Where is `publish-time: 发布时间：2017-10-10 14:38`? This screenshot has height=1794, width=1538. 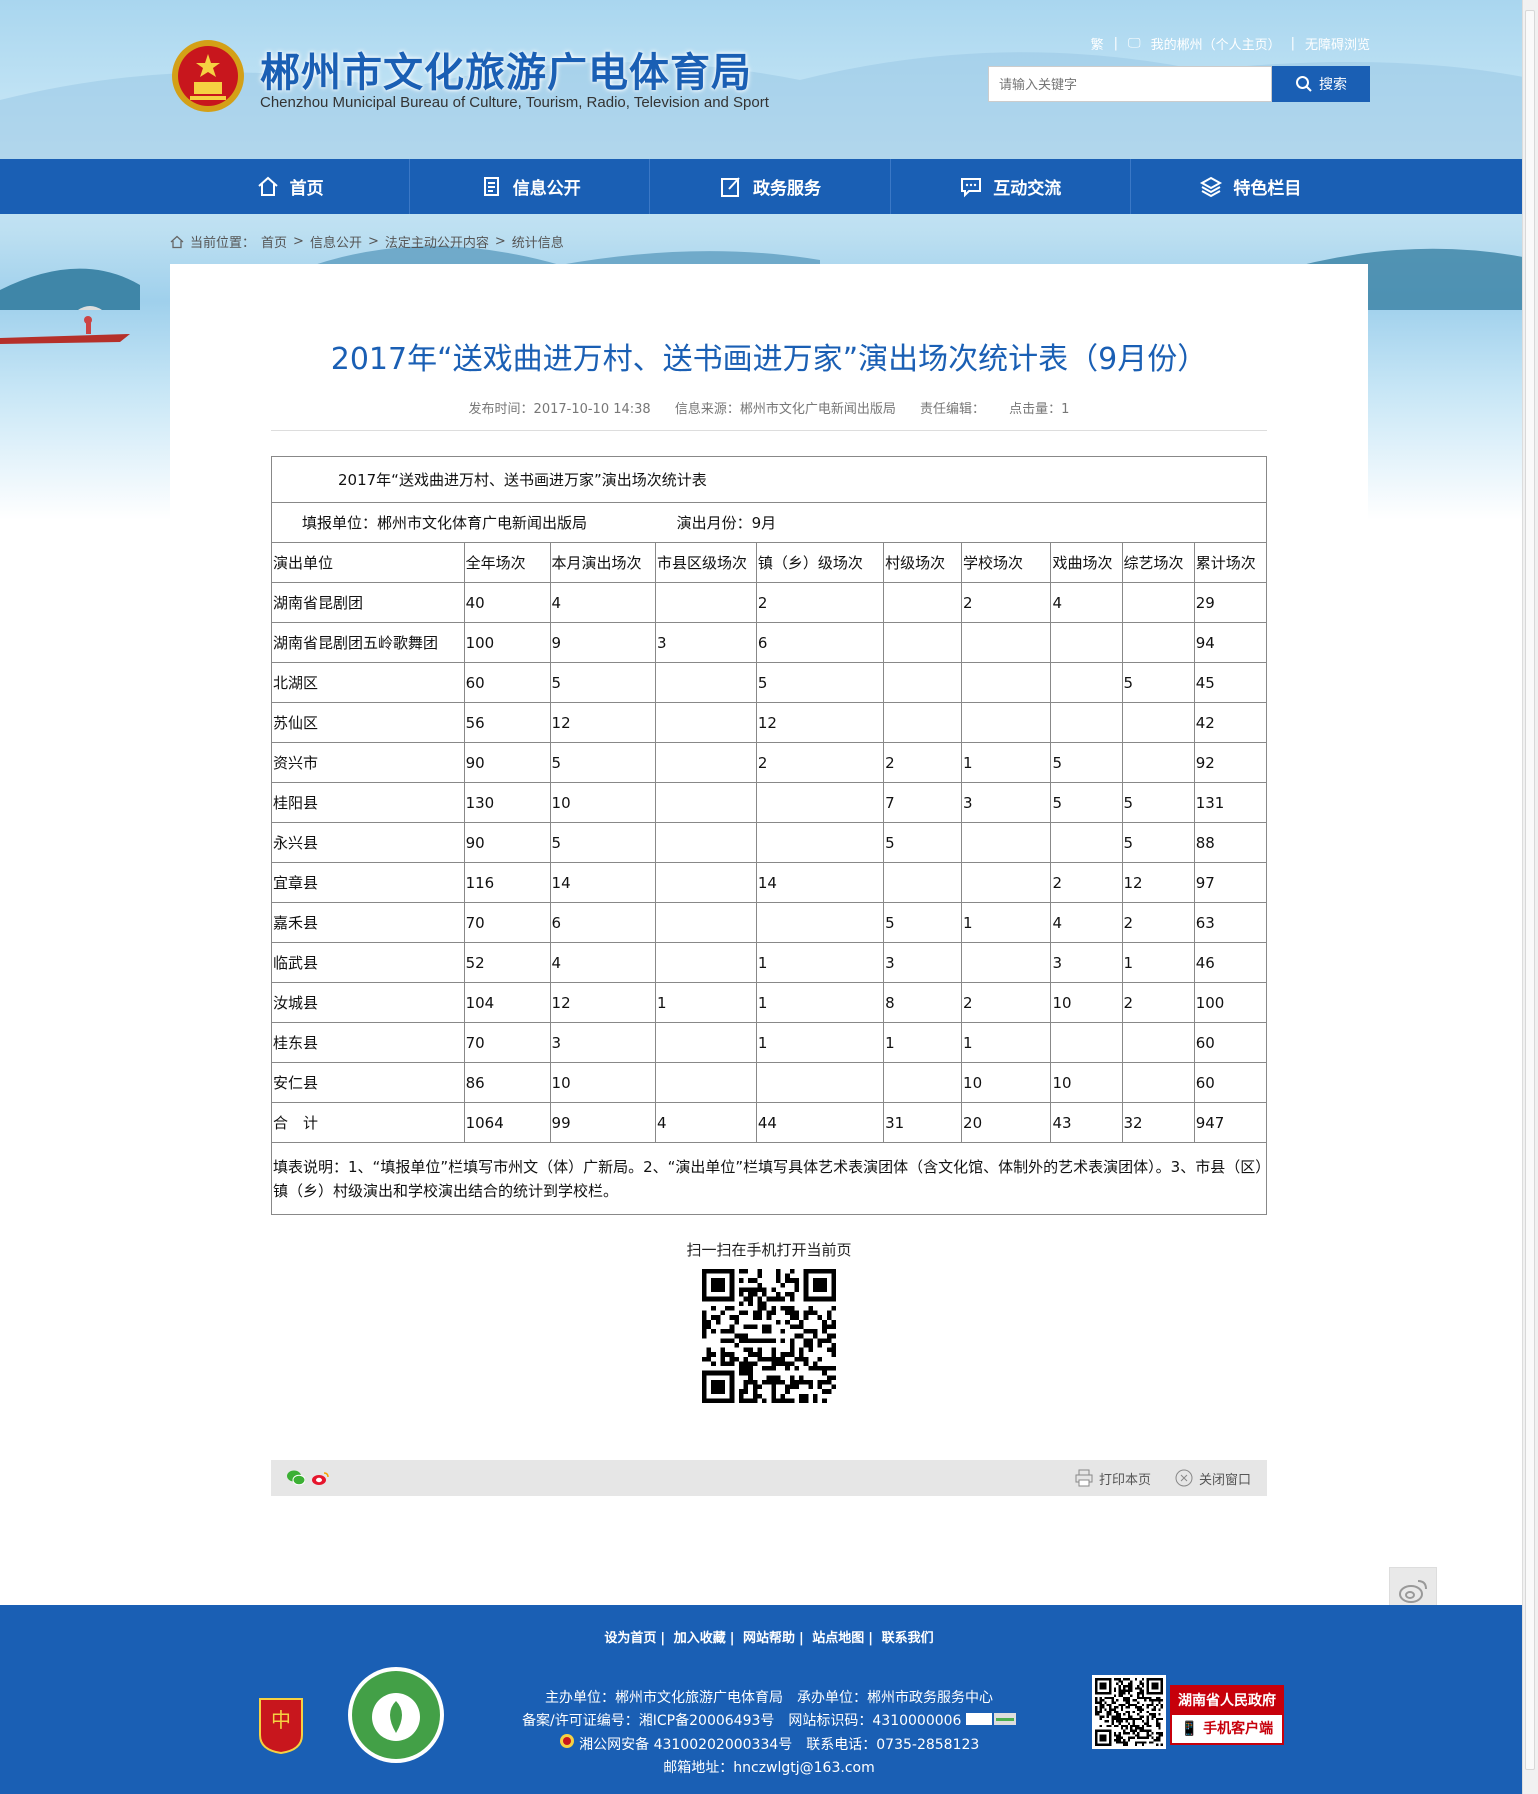
publish-time: 发布时间：2017-10-10 14:38 is located at coordinates (559, 409).